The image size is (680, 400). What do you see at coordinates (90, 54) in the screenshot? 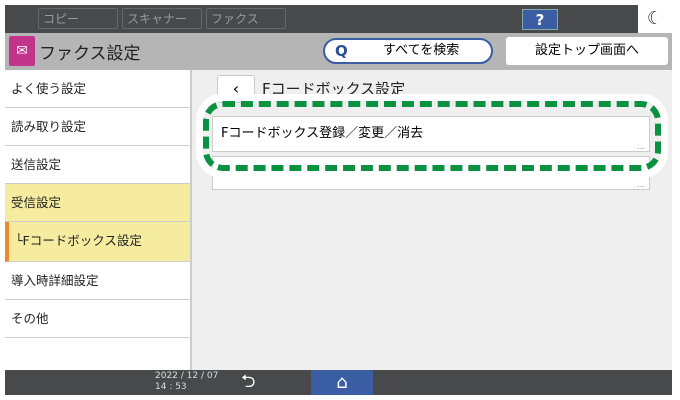
I see `page-title: ファクス設定` at bounding box center [90, 54].